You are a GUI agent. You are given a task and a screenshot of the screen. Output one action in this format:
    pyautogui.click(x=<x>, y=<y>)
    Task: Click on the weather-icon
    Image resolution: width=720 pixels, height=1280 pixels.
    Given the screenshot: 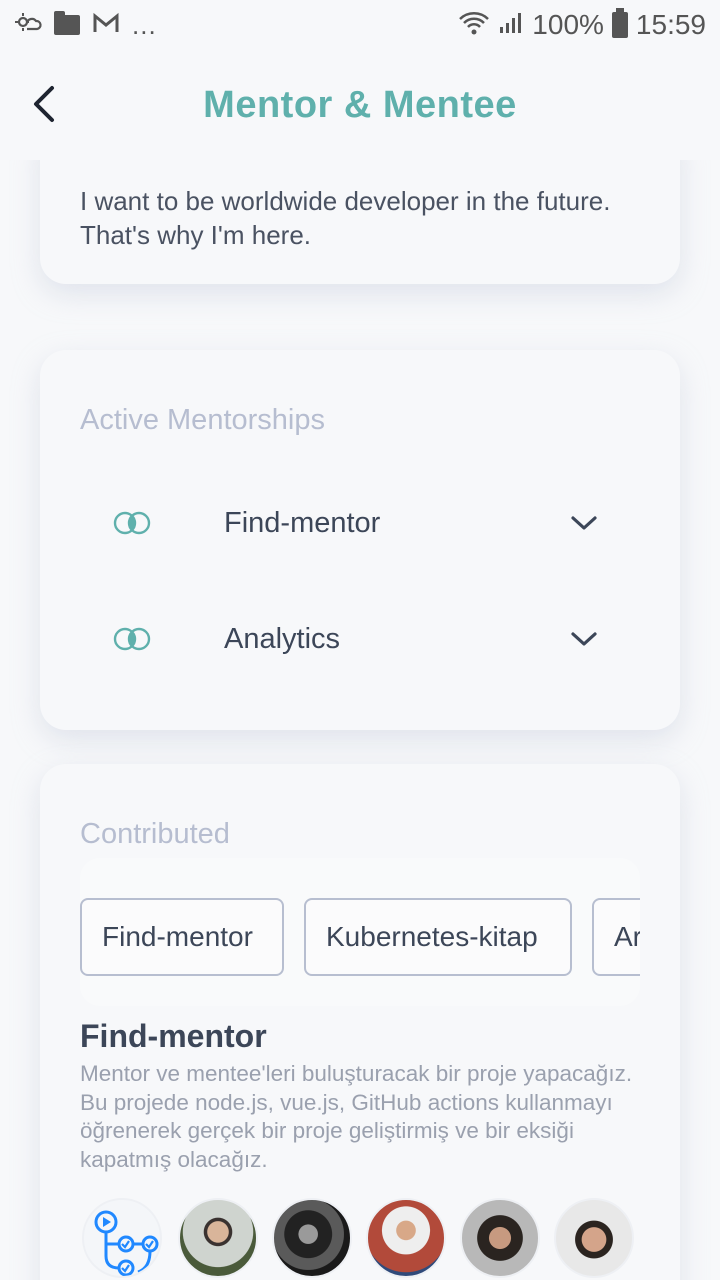 What is the action you would take?
    pyautogui.click(x=28, y=25)
    